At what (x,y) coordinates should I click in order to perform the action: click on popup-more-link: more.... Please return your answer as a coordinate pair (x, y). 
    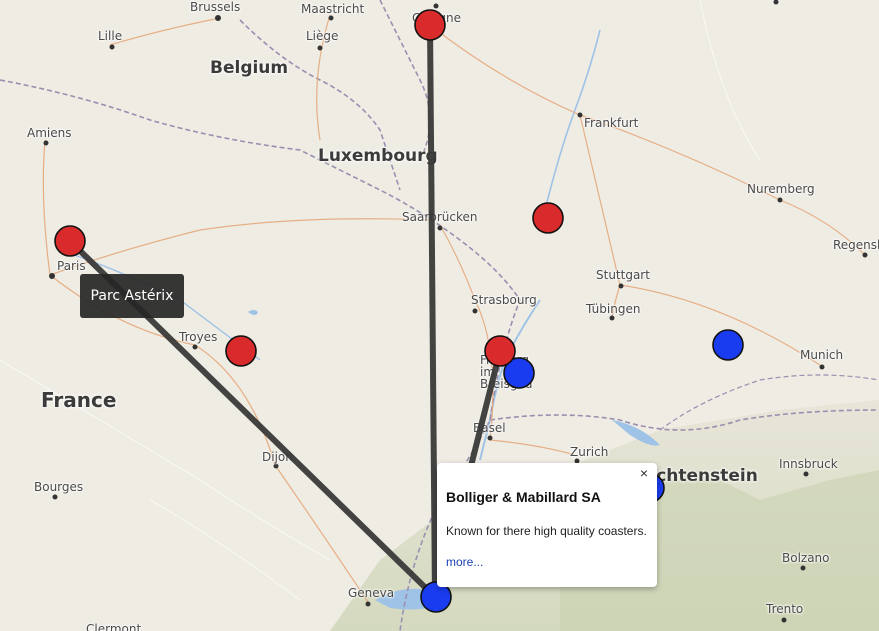
    Looking at the image, I should click on (464, 562).